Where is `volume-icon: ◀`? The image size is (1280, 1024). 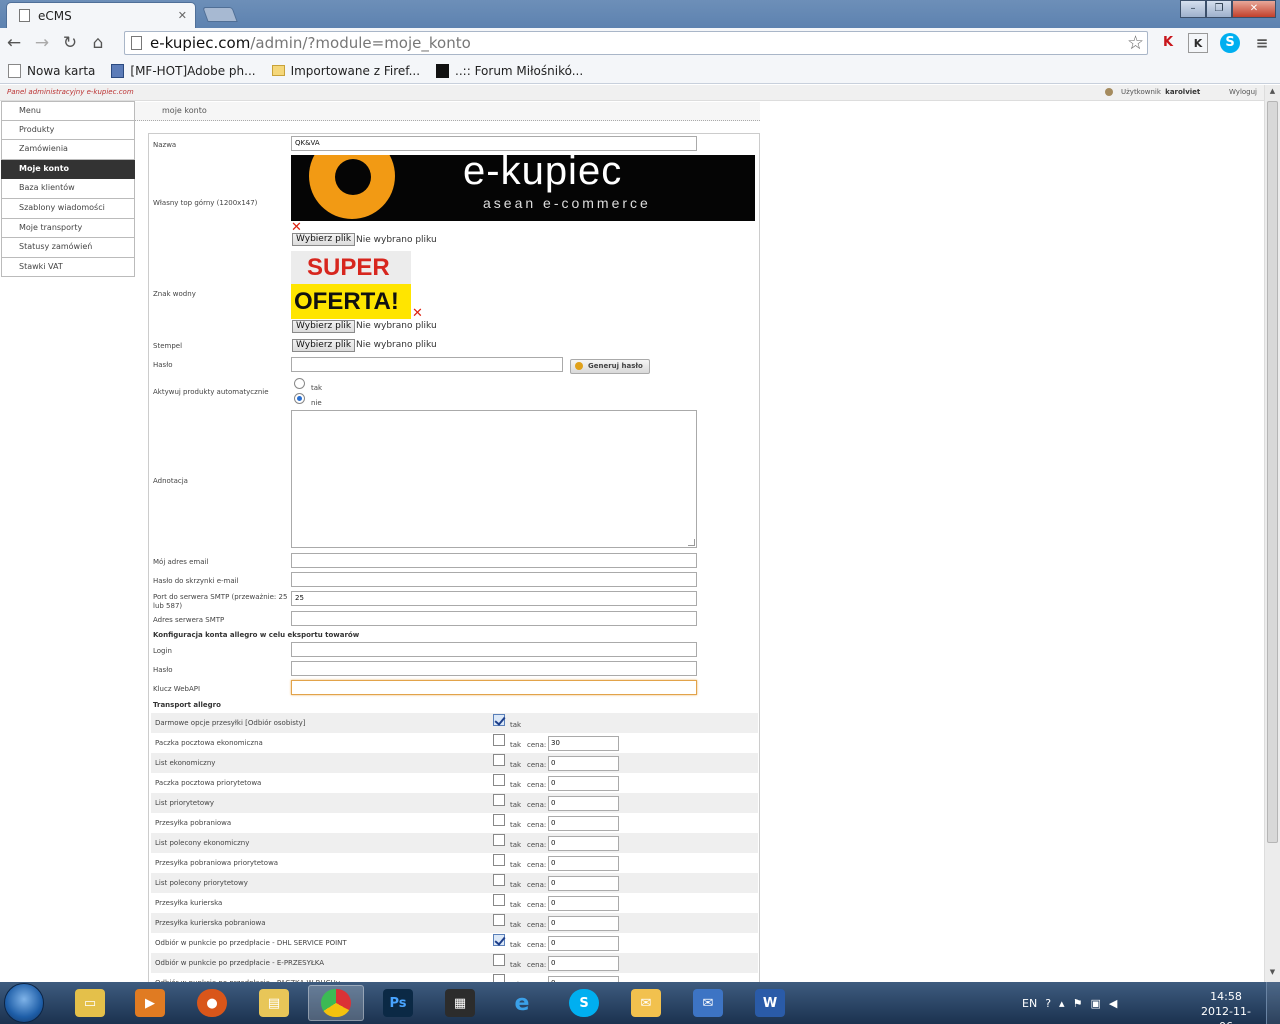
volume-icon: ◀ is located at coordinates (1113, 1003).